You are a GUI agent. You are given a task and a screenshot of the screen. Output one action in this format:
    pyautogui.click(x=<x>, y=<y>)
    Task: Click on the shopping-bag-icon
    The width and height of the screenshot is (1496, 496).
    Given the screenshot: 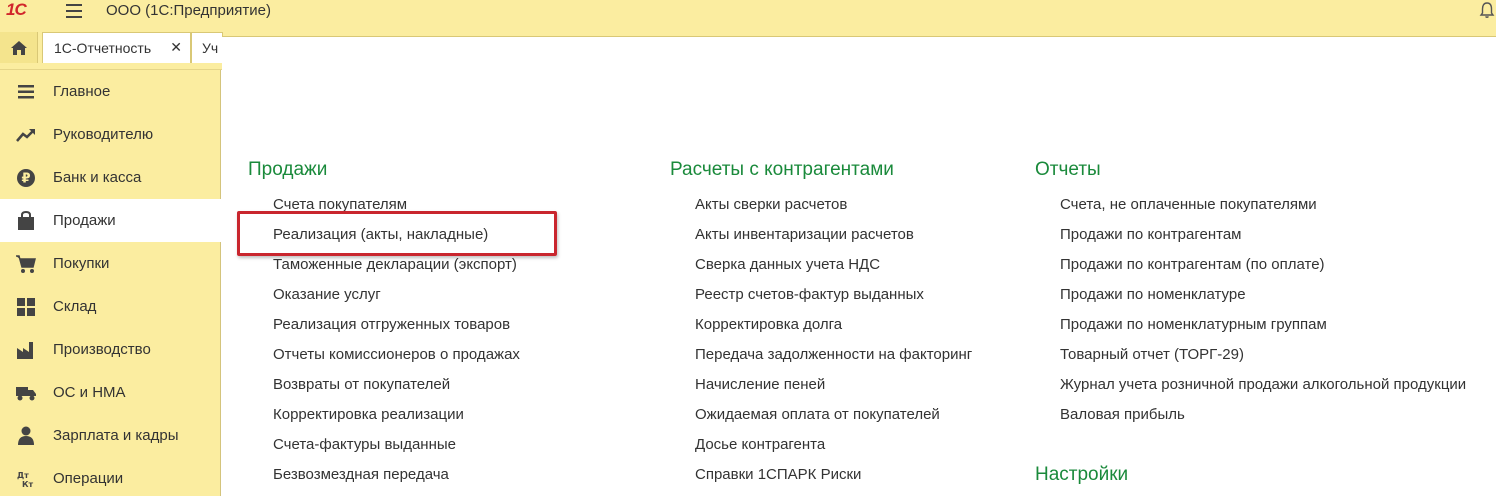 What is the action you would take?
    pyautogui.click(x=26, y=221)
    